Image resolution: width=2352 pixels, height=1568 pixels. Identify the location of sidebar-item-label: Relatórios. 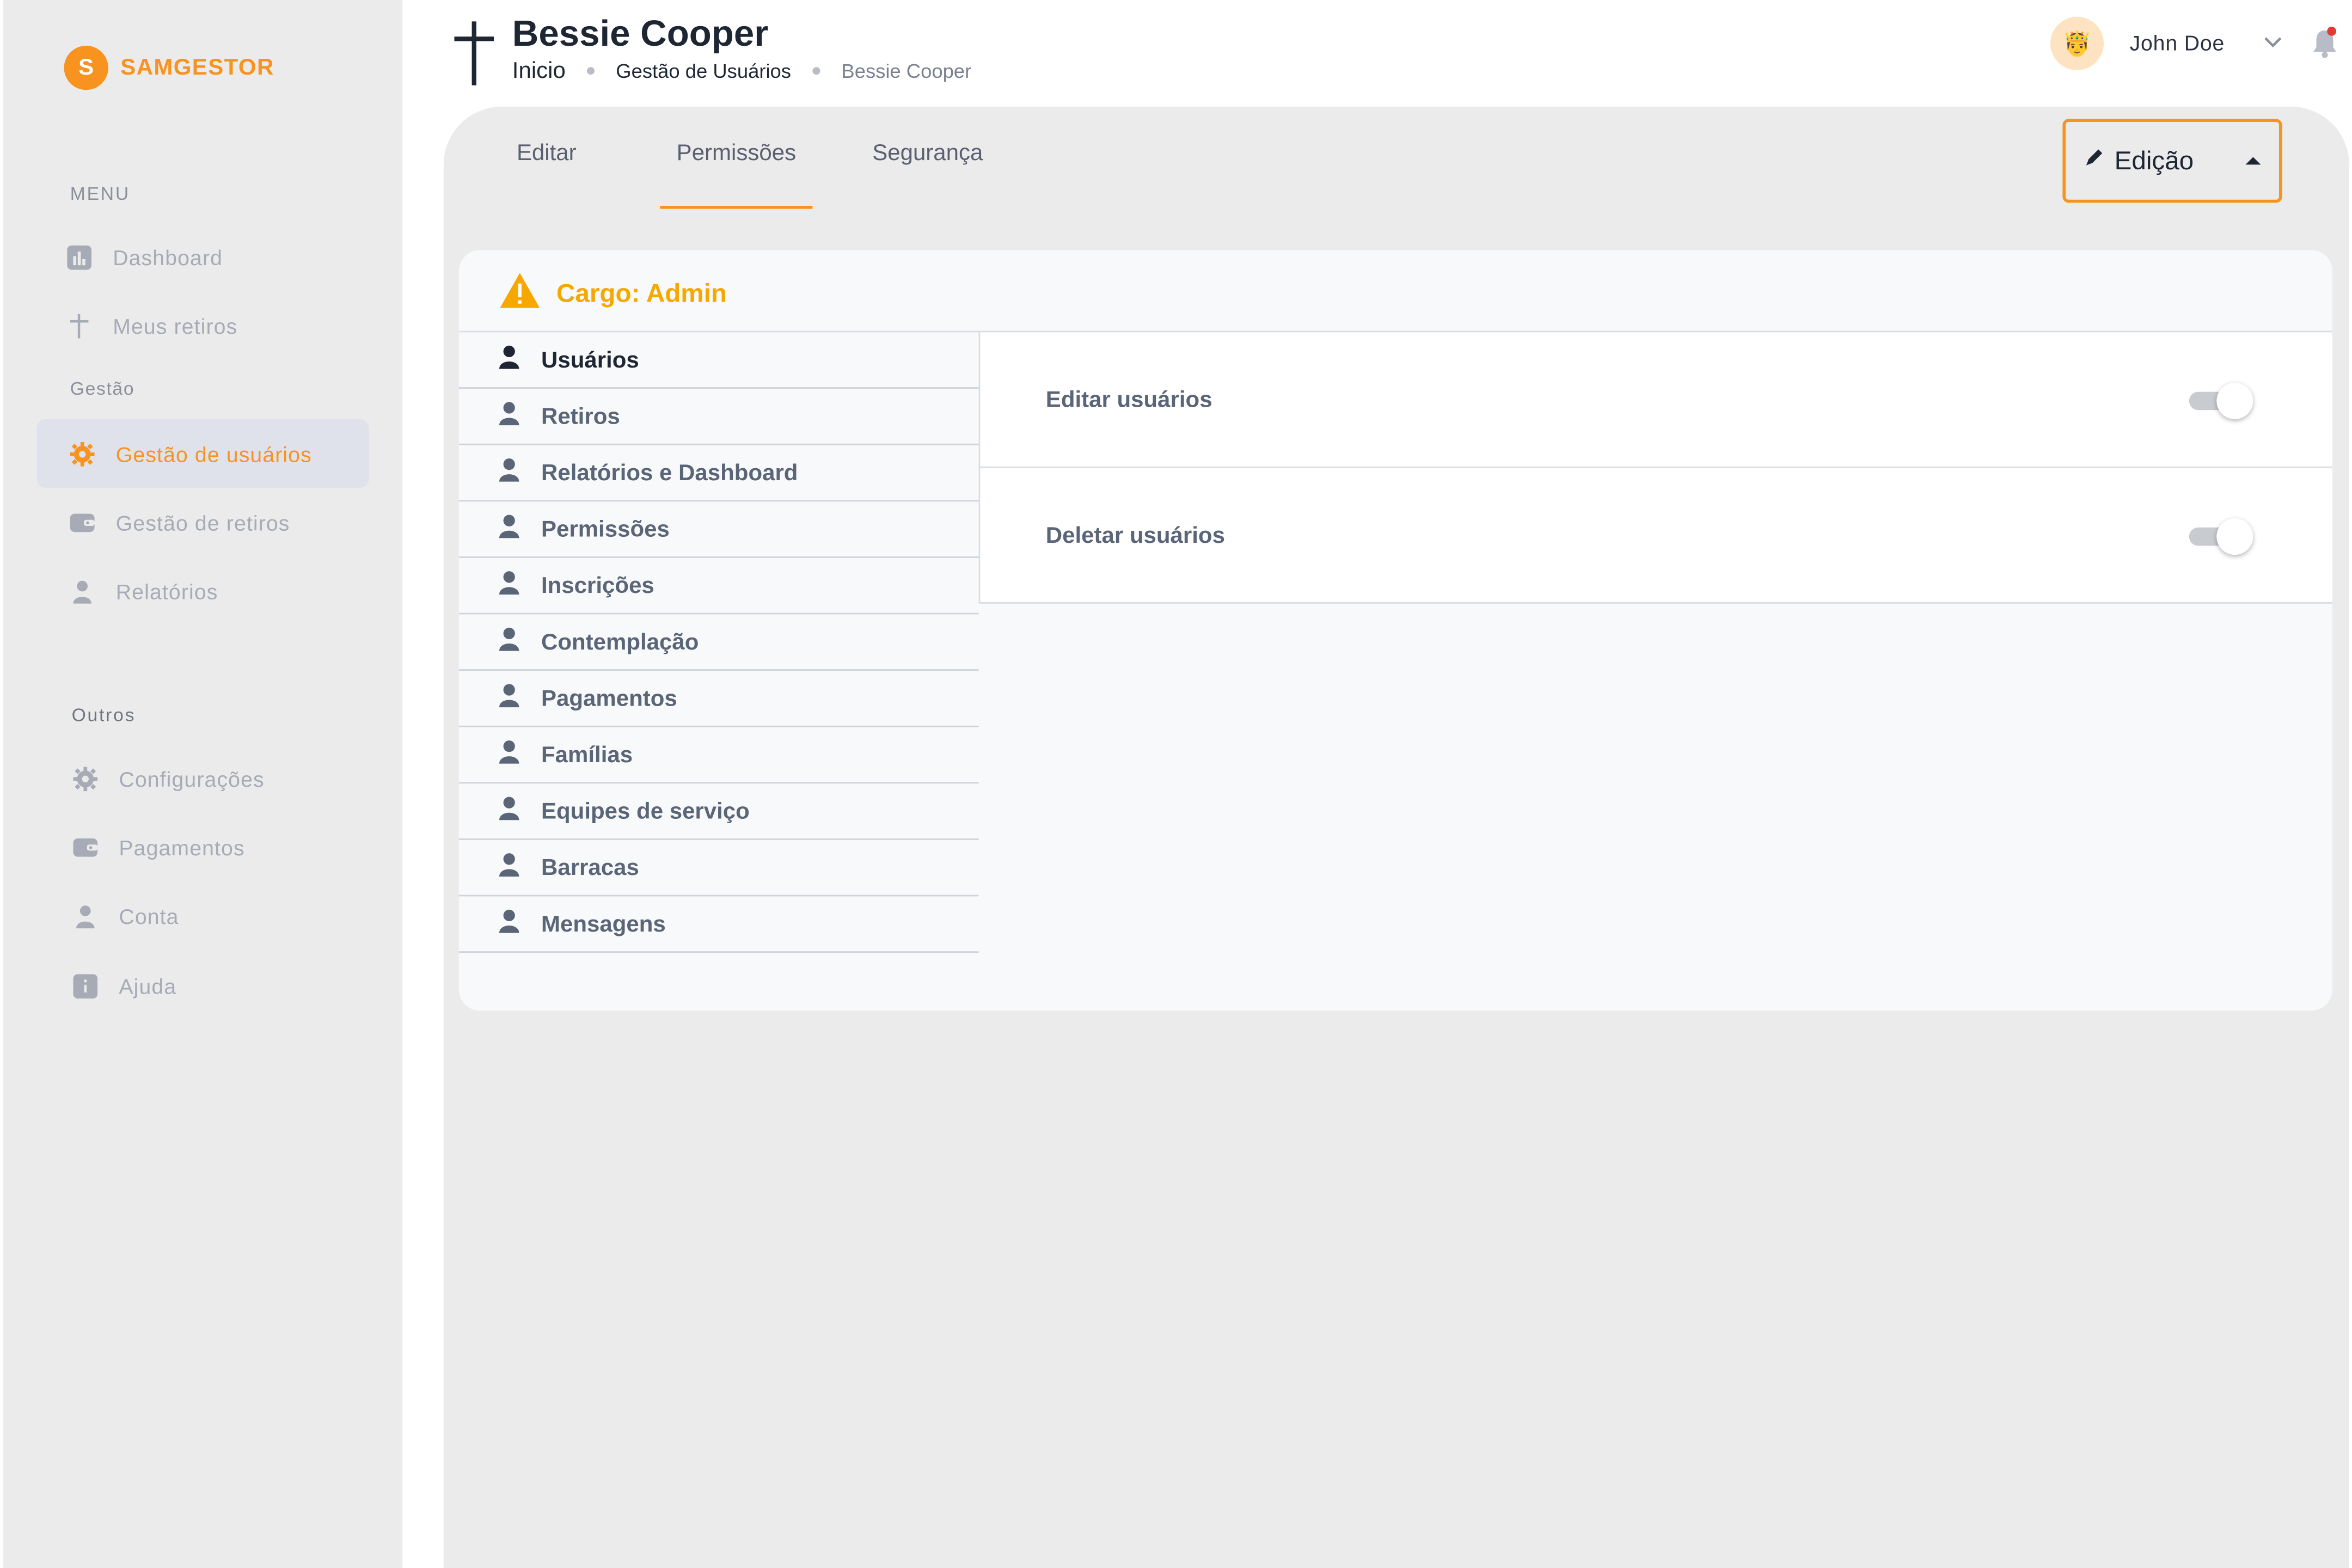
(166, 590).